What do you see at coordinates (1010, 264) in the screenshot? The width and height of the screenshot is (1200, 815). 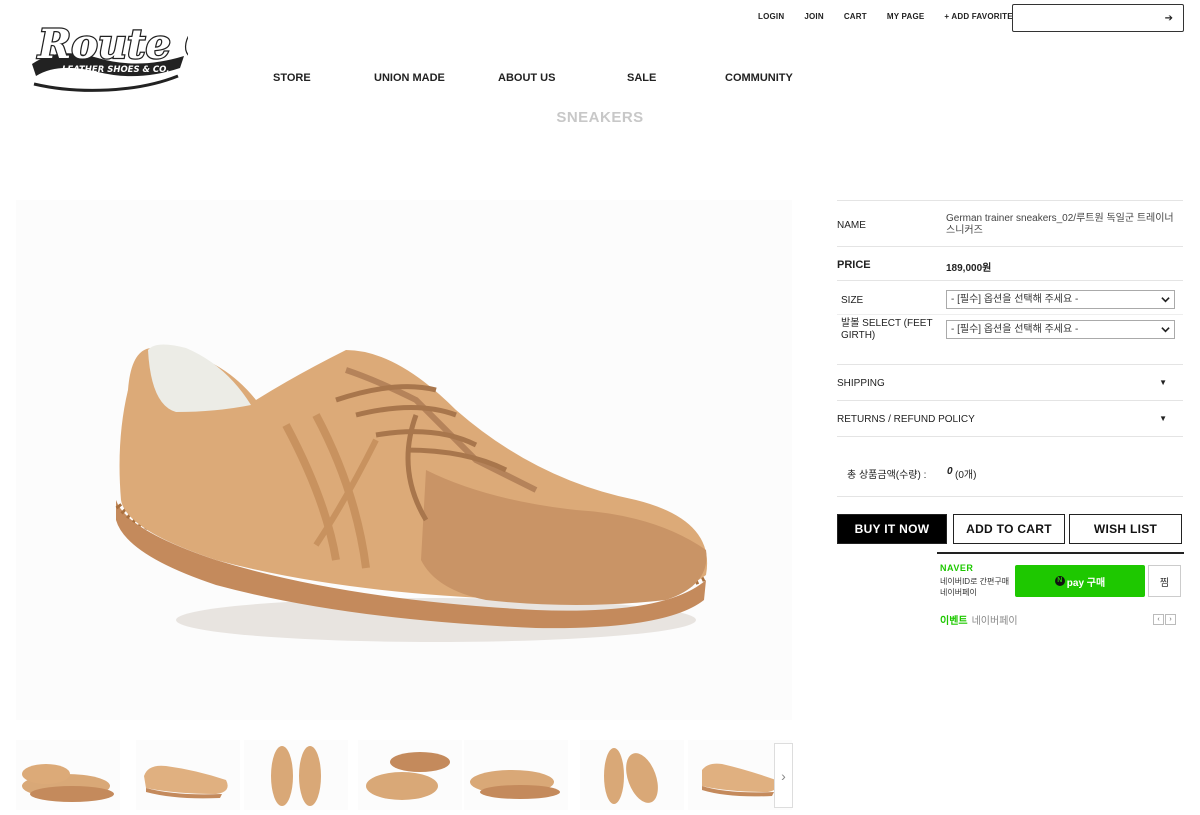 I see `price-row: PRICE 189,000원` at bounding box center [1010, 264].